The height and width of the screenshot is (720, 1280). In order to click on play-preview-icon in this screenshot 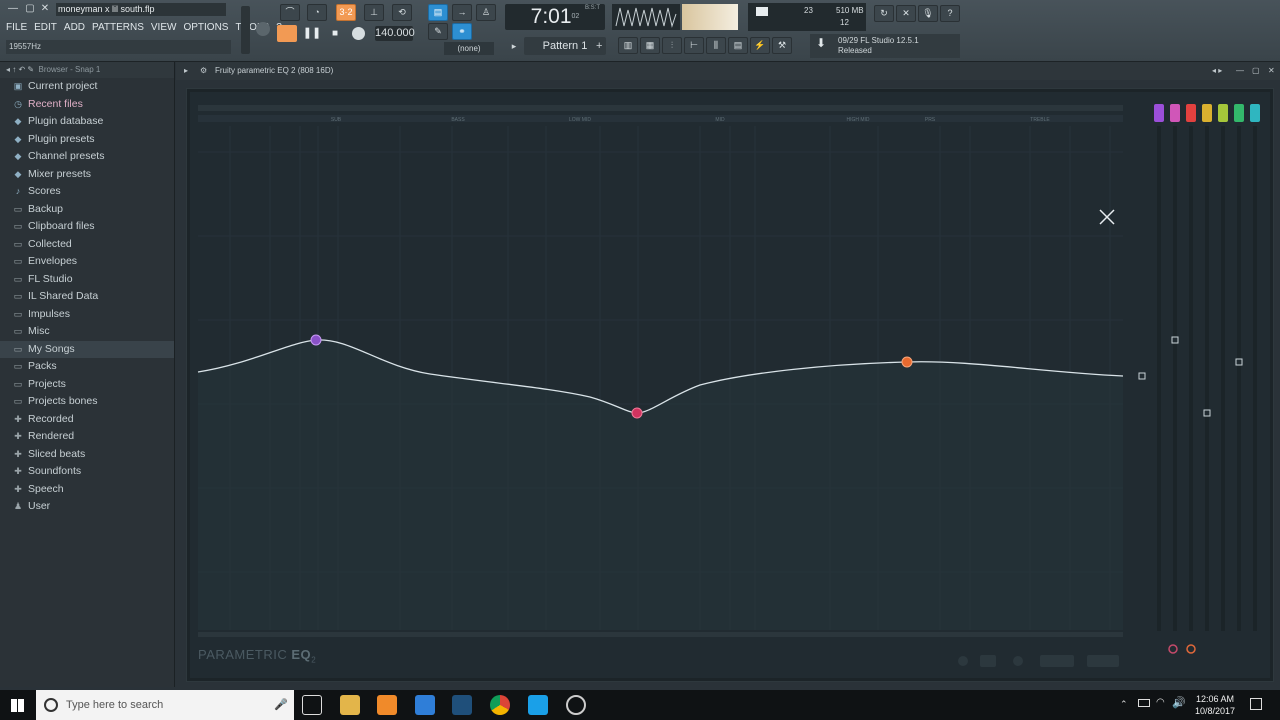, I will do `click(963, 661)`.